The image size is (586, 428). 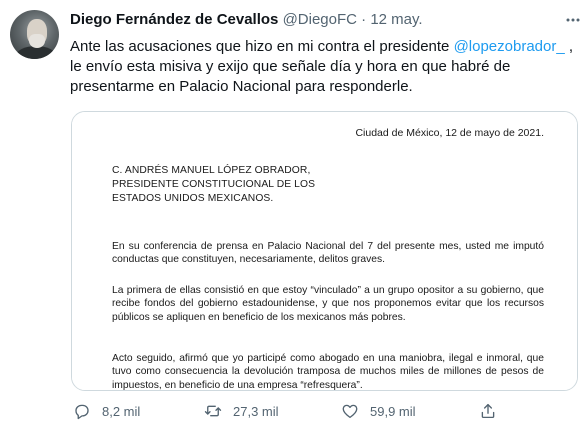 What do you see at coordinates (350, 411) in the screenshot?
I see `like-icon` at bounding box center [350, 411].